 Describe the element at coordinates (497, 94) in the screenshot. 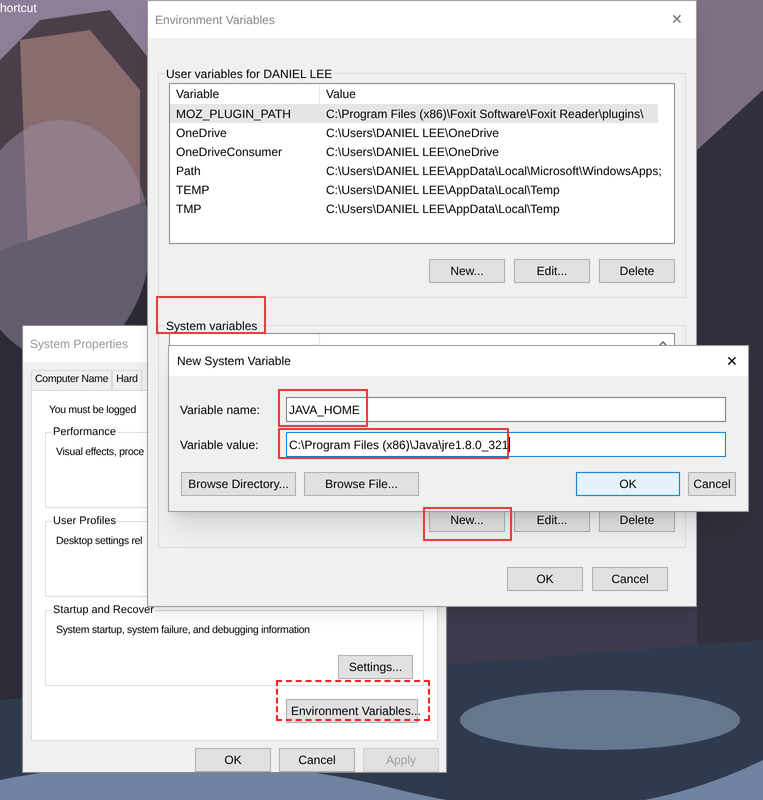

I see `column-header: Value` at that location.